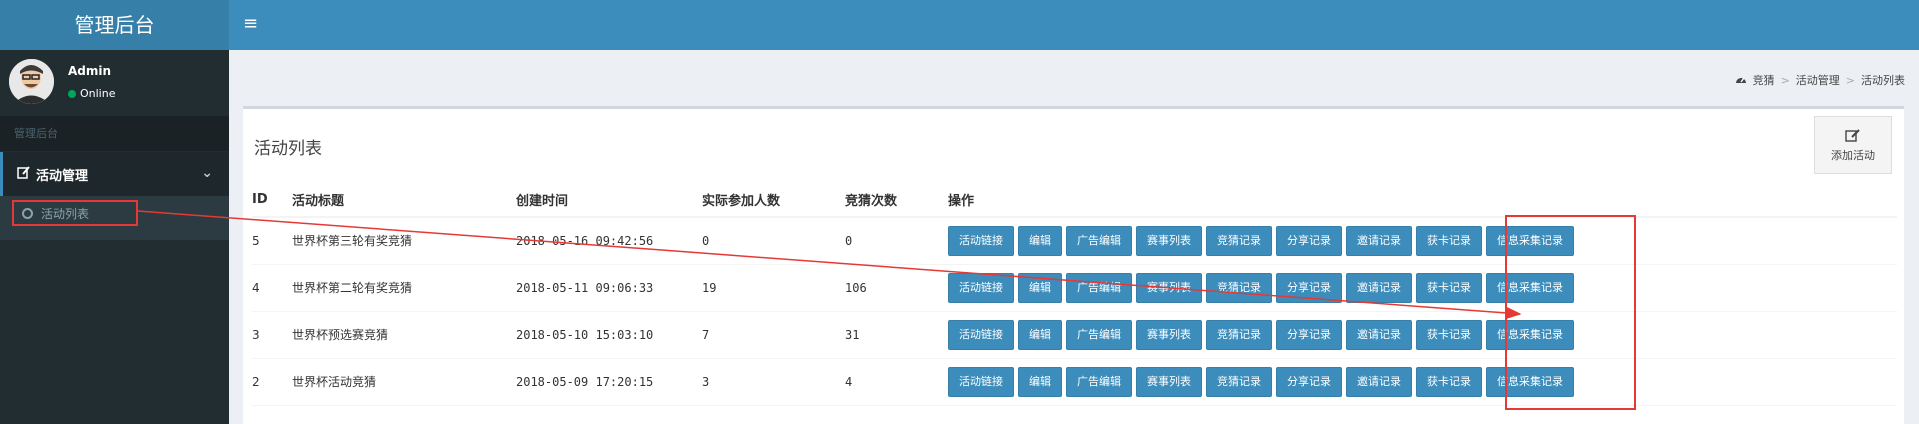  What do you see at coordinates (114, 25) in the screenshot?
I see `app-logo: 管理后台` at bounding box center [114, 25].